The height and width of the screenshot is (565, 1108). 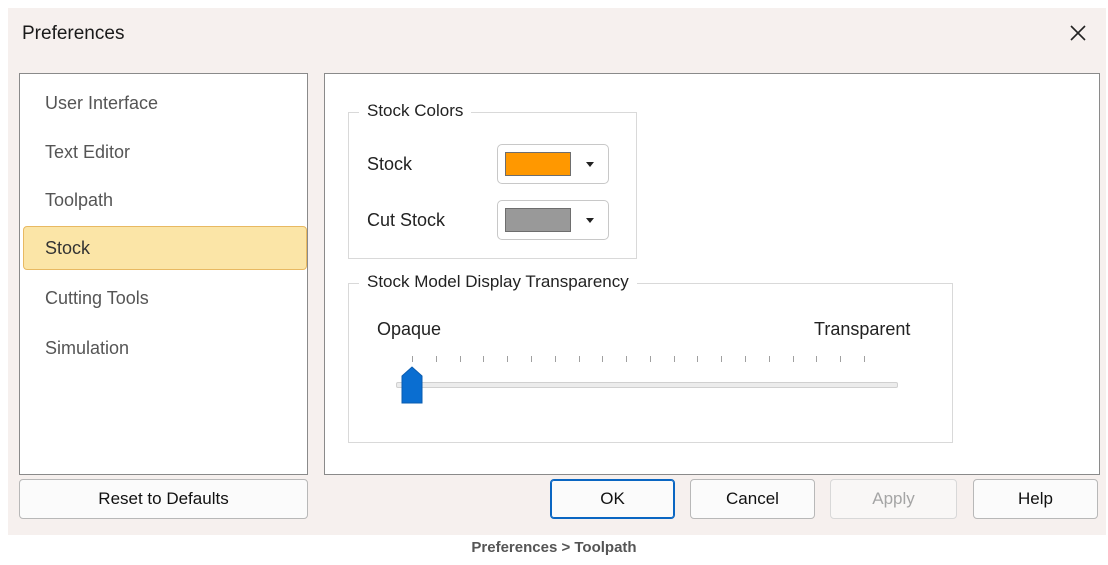 I want to click on stock-color-picker, so click(x=553, y=164).